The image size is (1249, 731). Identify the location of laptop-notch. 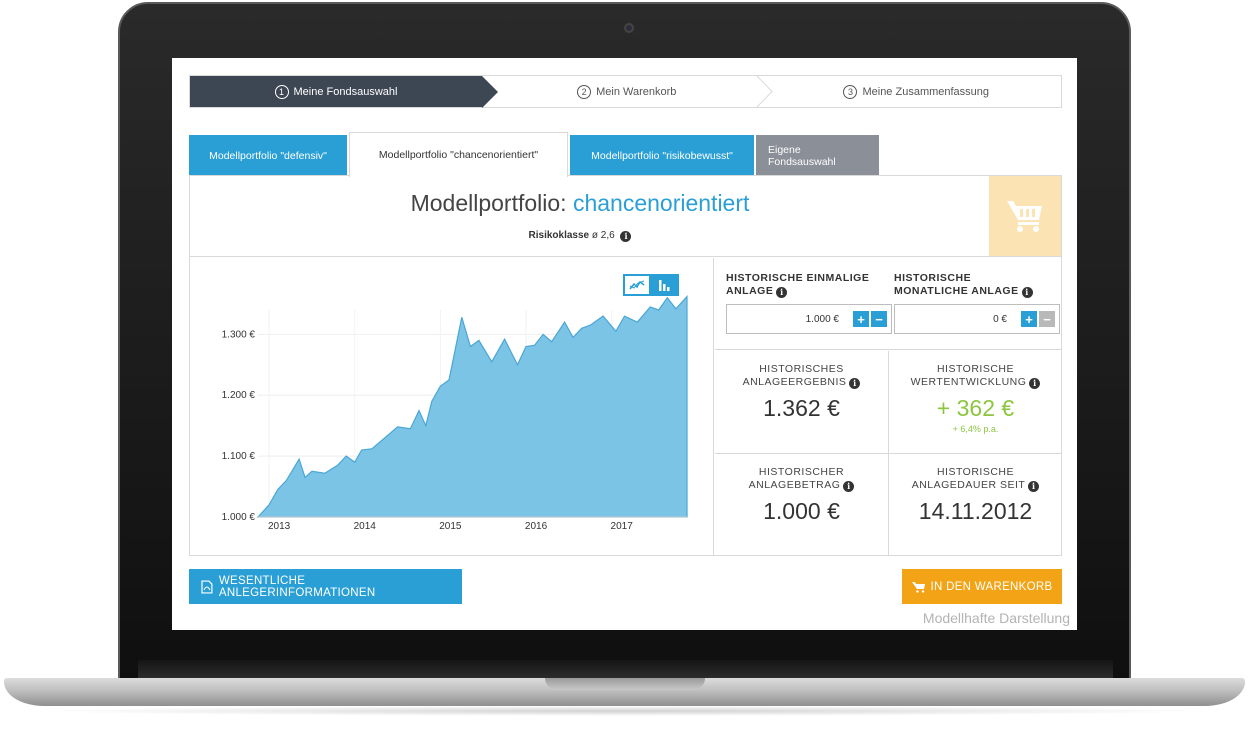
(625, 684).